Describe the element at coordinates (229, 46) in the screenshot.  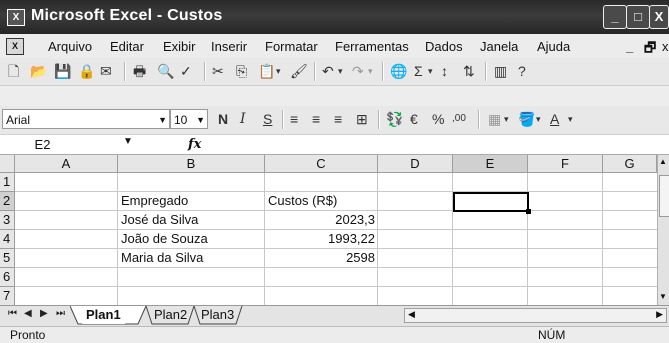
I see `menu-inserir: Inserir` at that location.